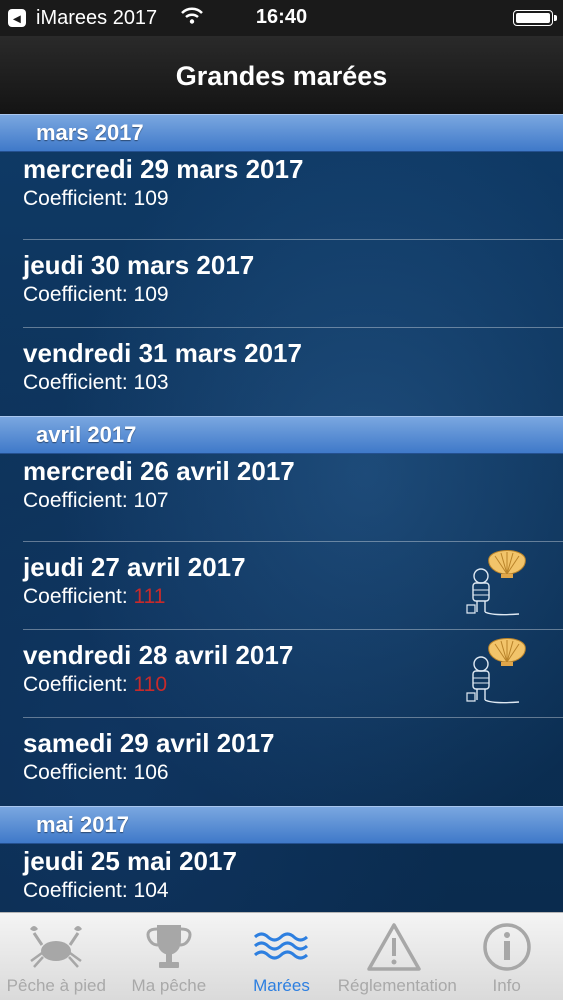 The height and width of the screenshot is (1000, 563). I want to click on tide-date: vendredi 31 mars 2017, so click(162, 353).